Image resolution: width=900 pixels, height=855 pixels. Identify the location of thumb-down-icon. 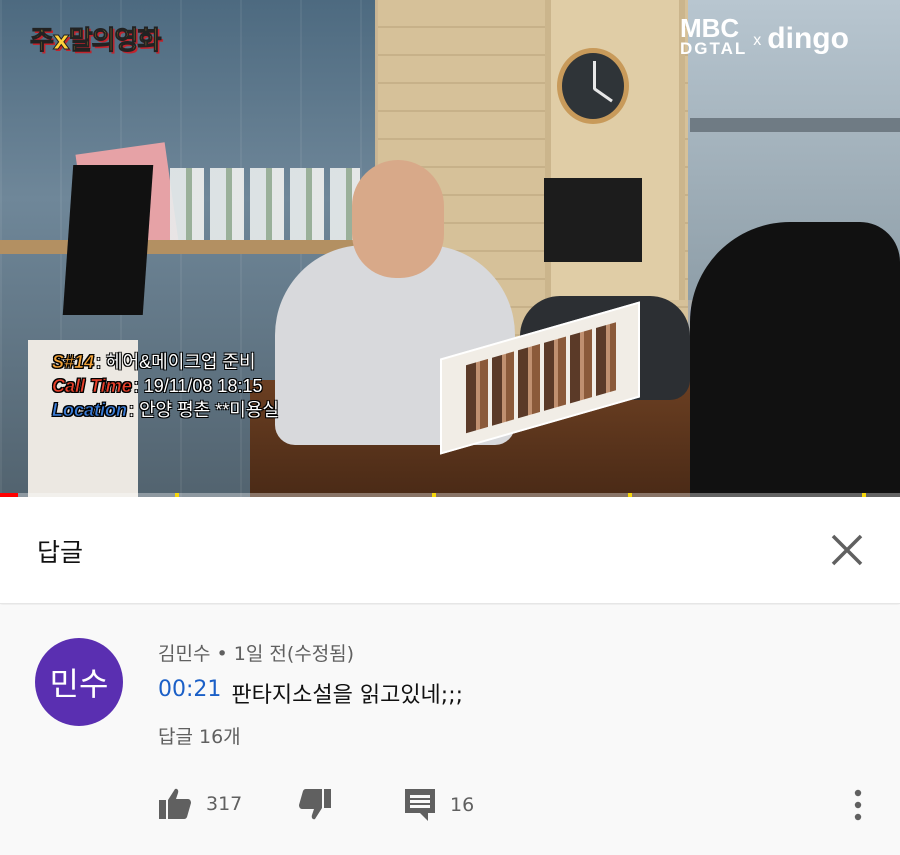
(315, 804).